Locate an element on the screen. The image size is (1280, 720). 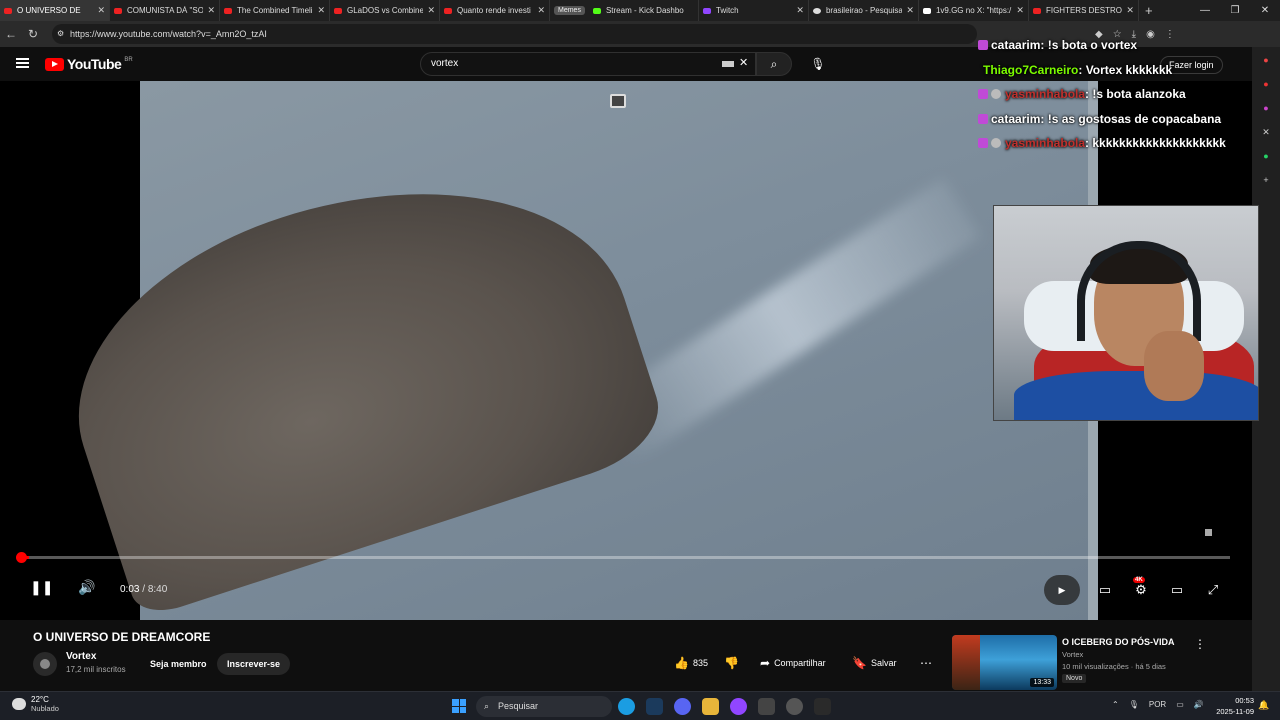
recommended-more-icon: ⋮ is located at coordinates (1200, 644).